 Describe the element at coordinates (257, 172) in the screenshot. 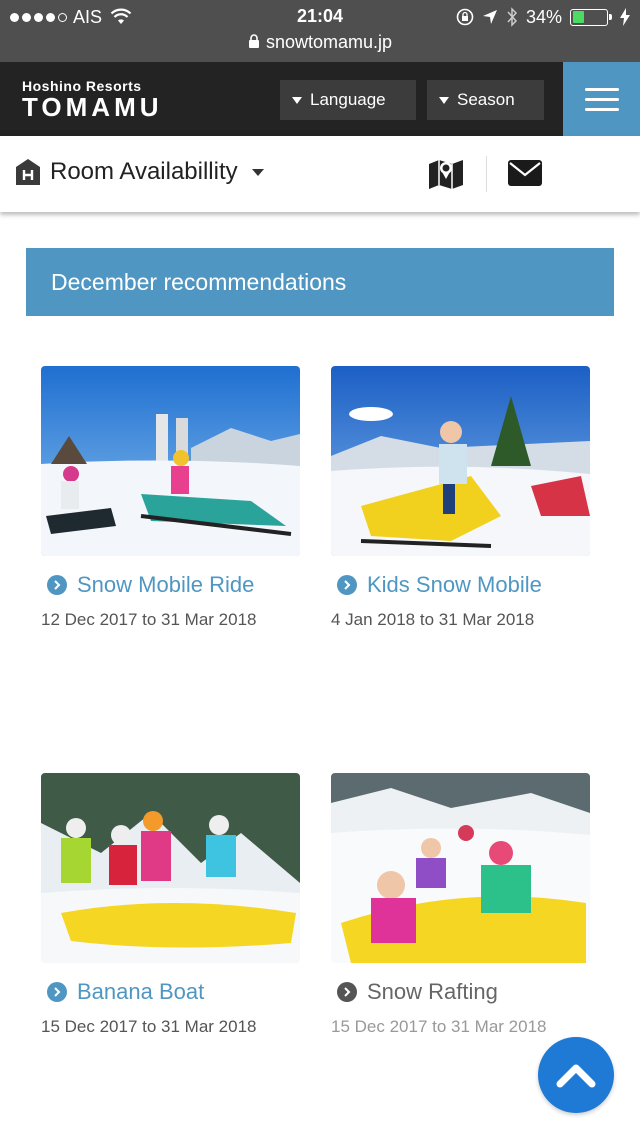

I see `caret-down-icon` at that location.